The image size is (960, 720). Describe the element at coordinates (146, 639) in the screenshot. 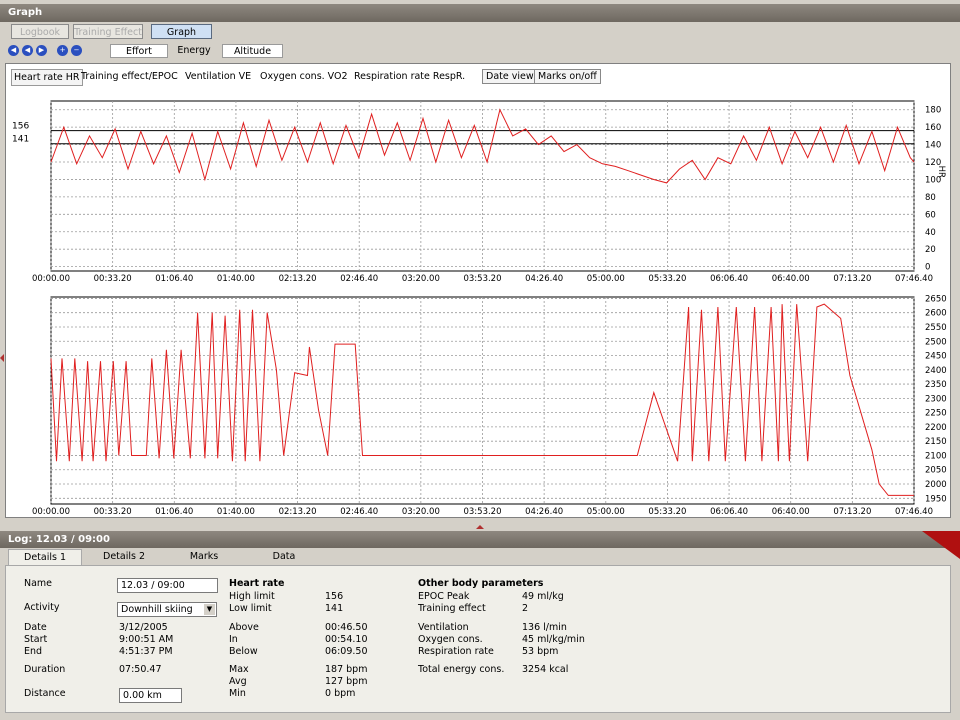

I see `start-value: 9:00:51 AM` at that location.